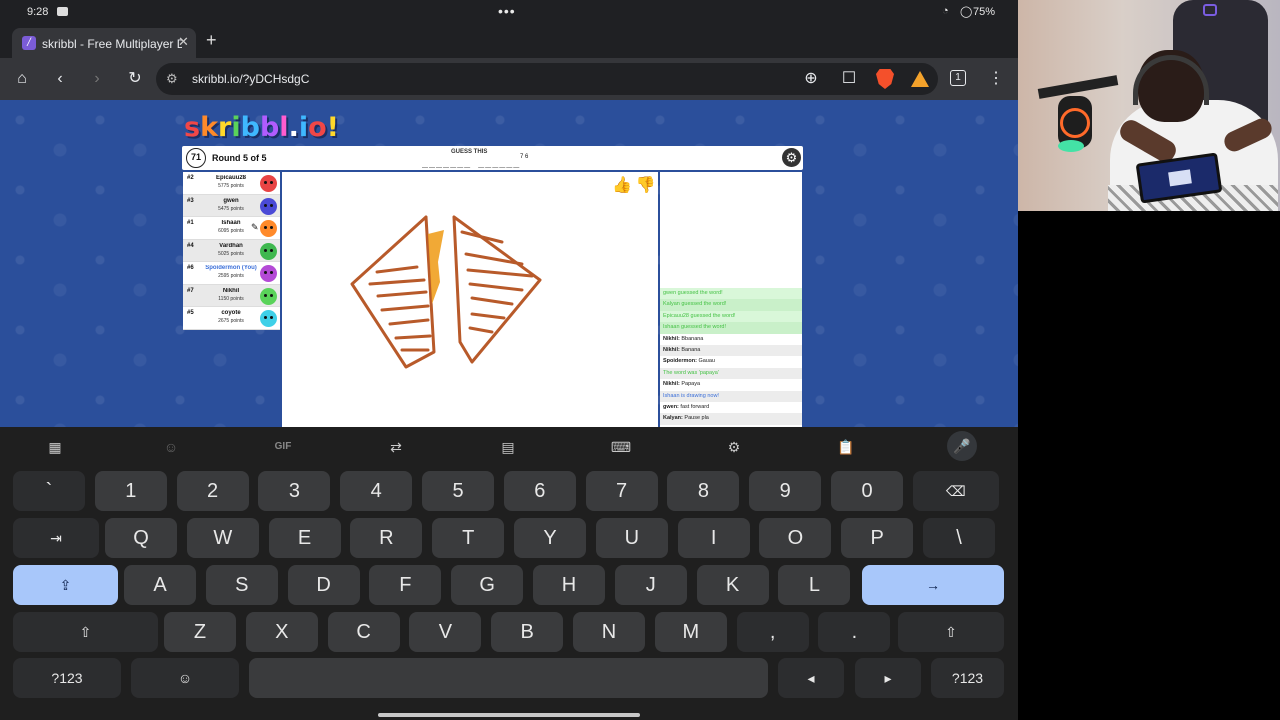 This screenshot has height=720, width=1280. What do you see at coordinates (222, 538) in the screenshot?
I see `key-W: W` at bounding box center [222, 538].